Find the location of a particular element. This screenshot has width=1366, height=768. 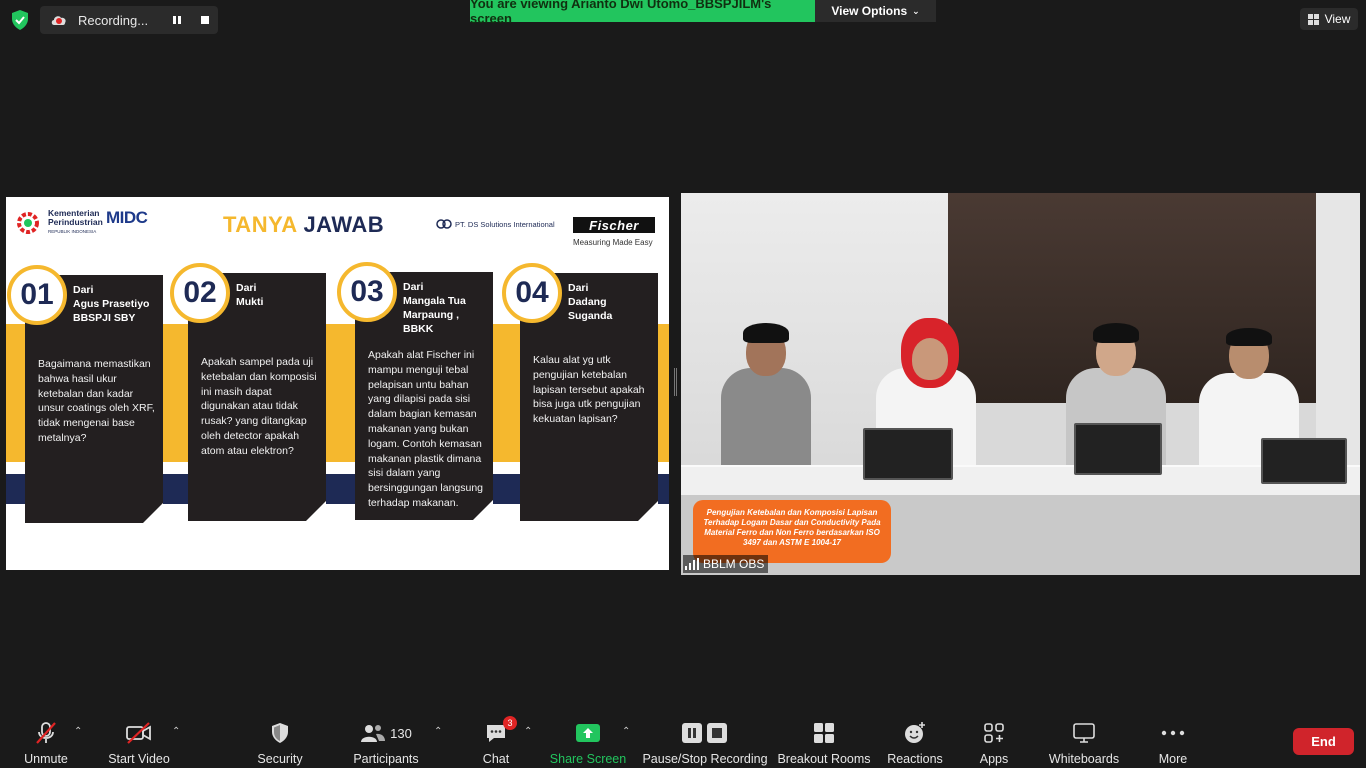

question-from: Dari Agus Prasetiyo BBSPJI SBY is located at coordinates (118, 304).